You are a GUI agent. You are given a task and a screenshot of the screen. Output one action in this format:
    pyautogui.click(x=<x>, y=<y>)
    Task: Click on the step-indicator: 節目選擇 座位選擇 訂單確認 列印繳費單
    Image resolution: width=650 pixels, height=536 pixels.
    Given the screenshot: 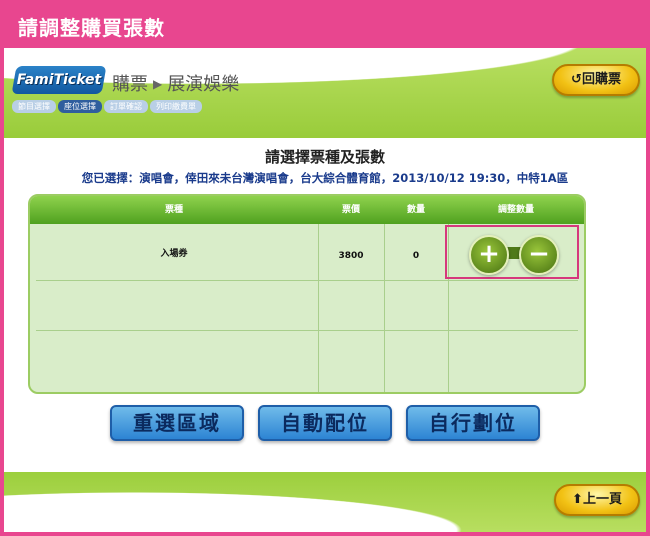 What is the action you would take?
    pyautogui.click(x=107, y=106)
    